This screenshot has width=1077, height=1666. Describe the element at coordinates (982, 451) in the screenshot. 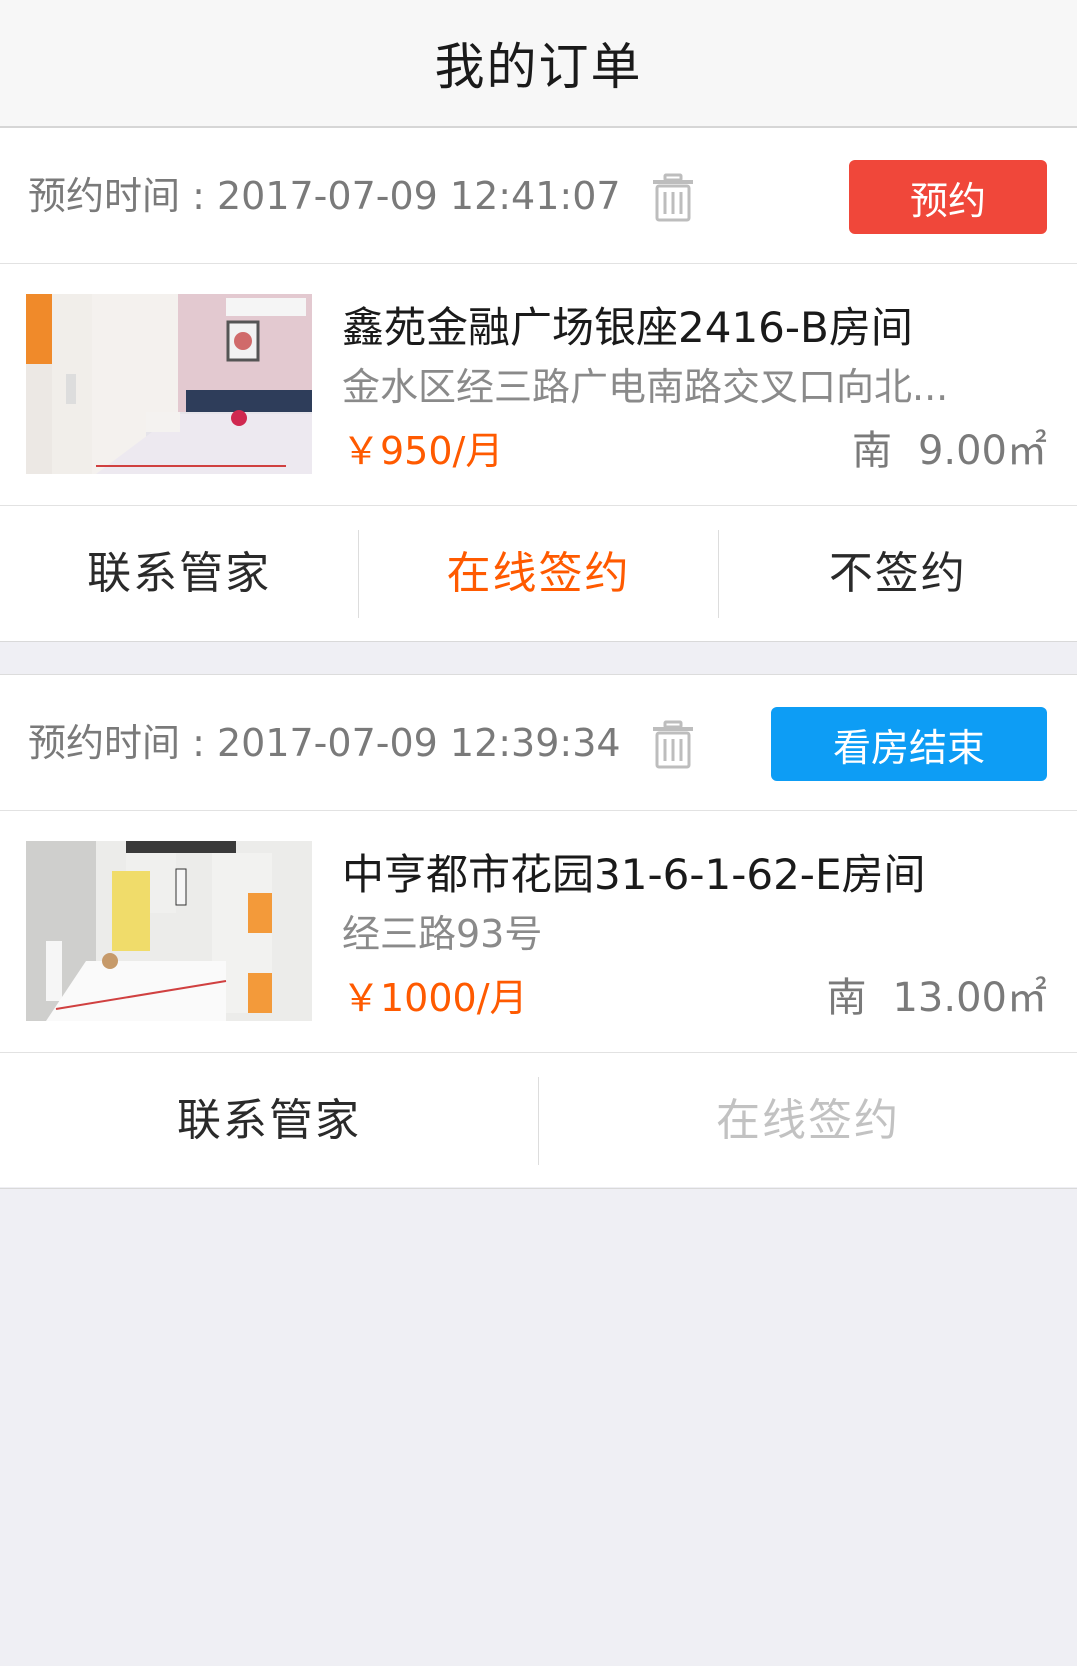

I see `room-area: 9.00㎡` at that location.